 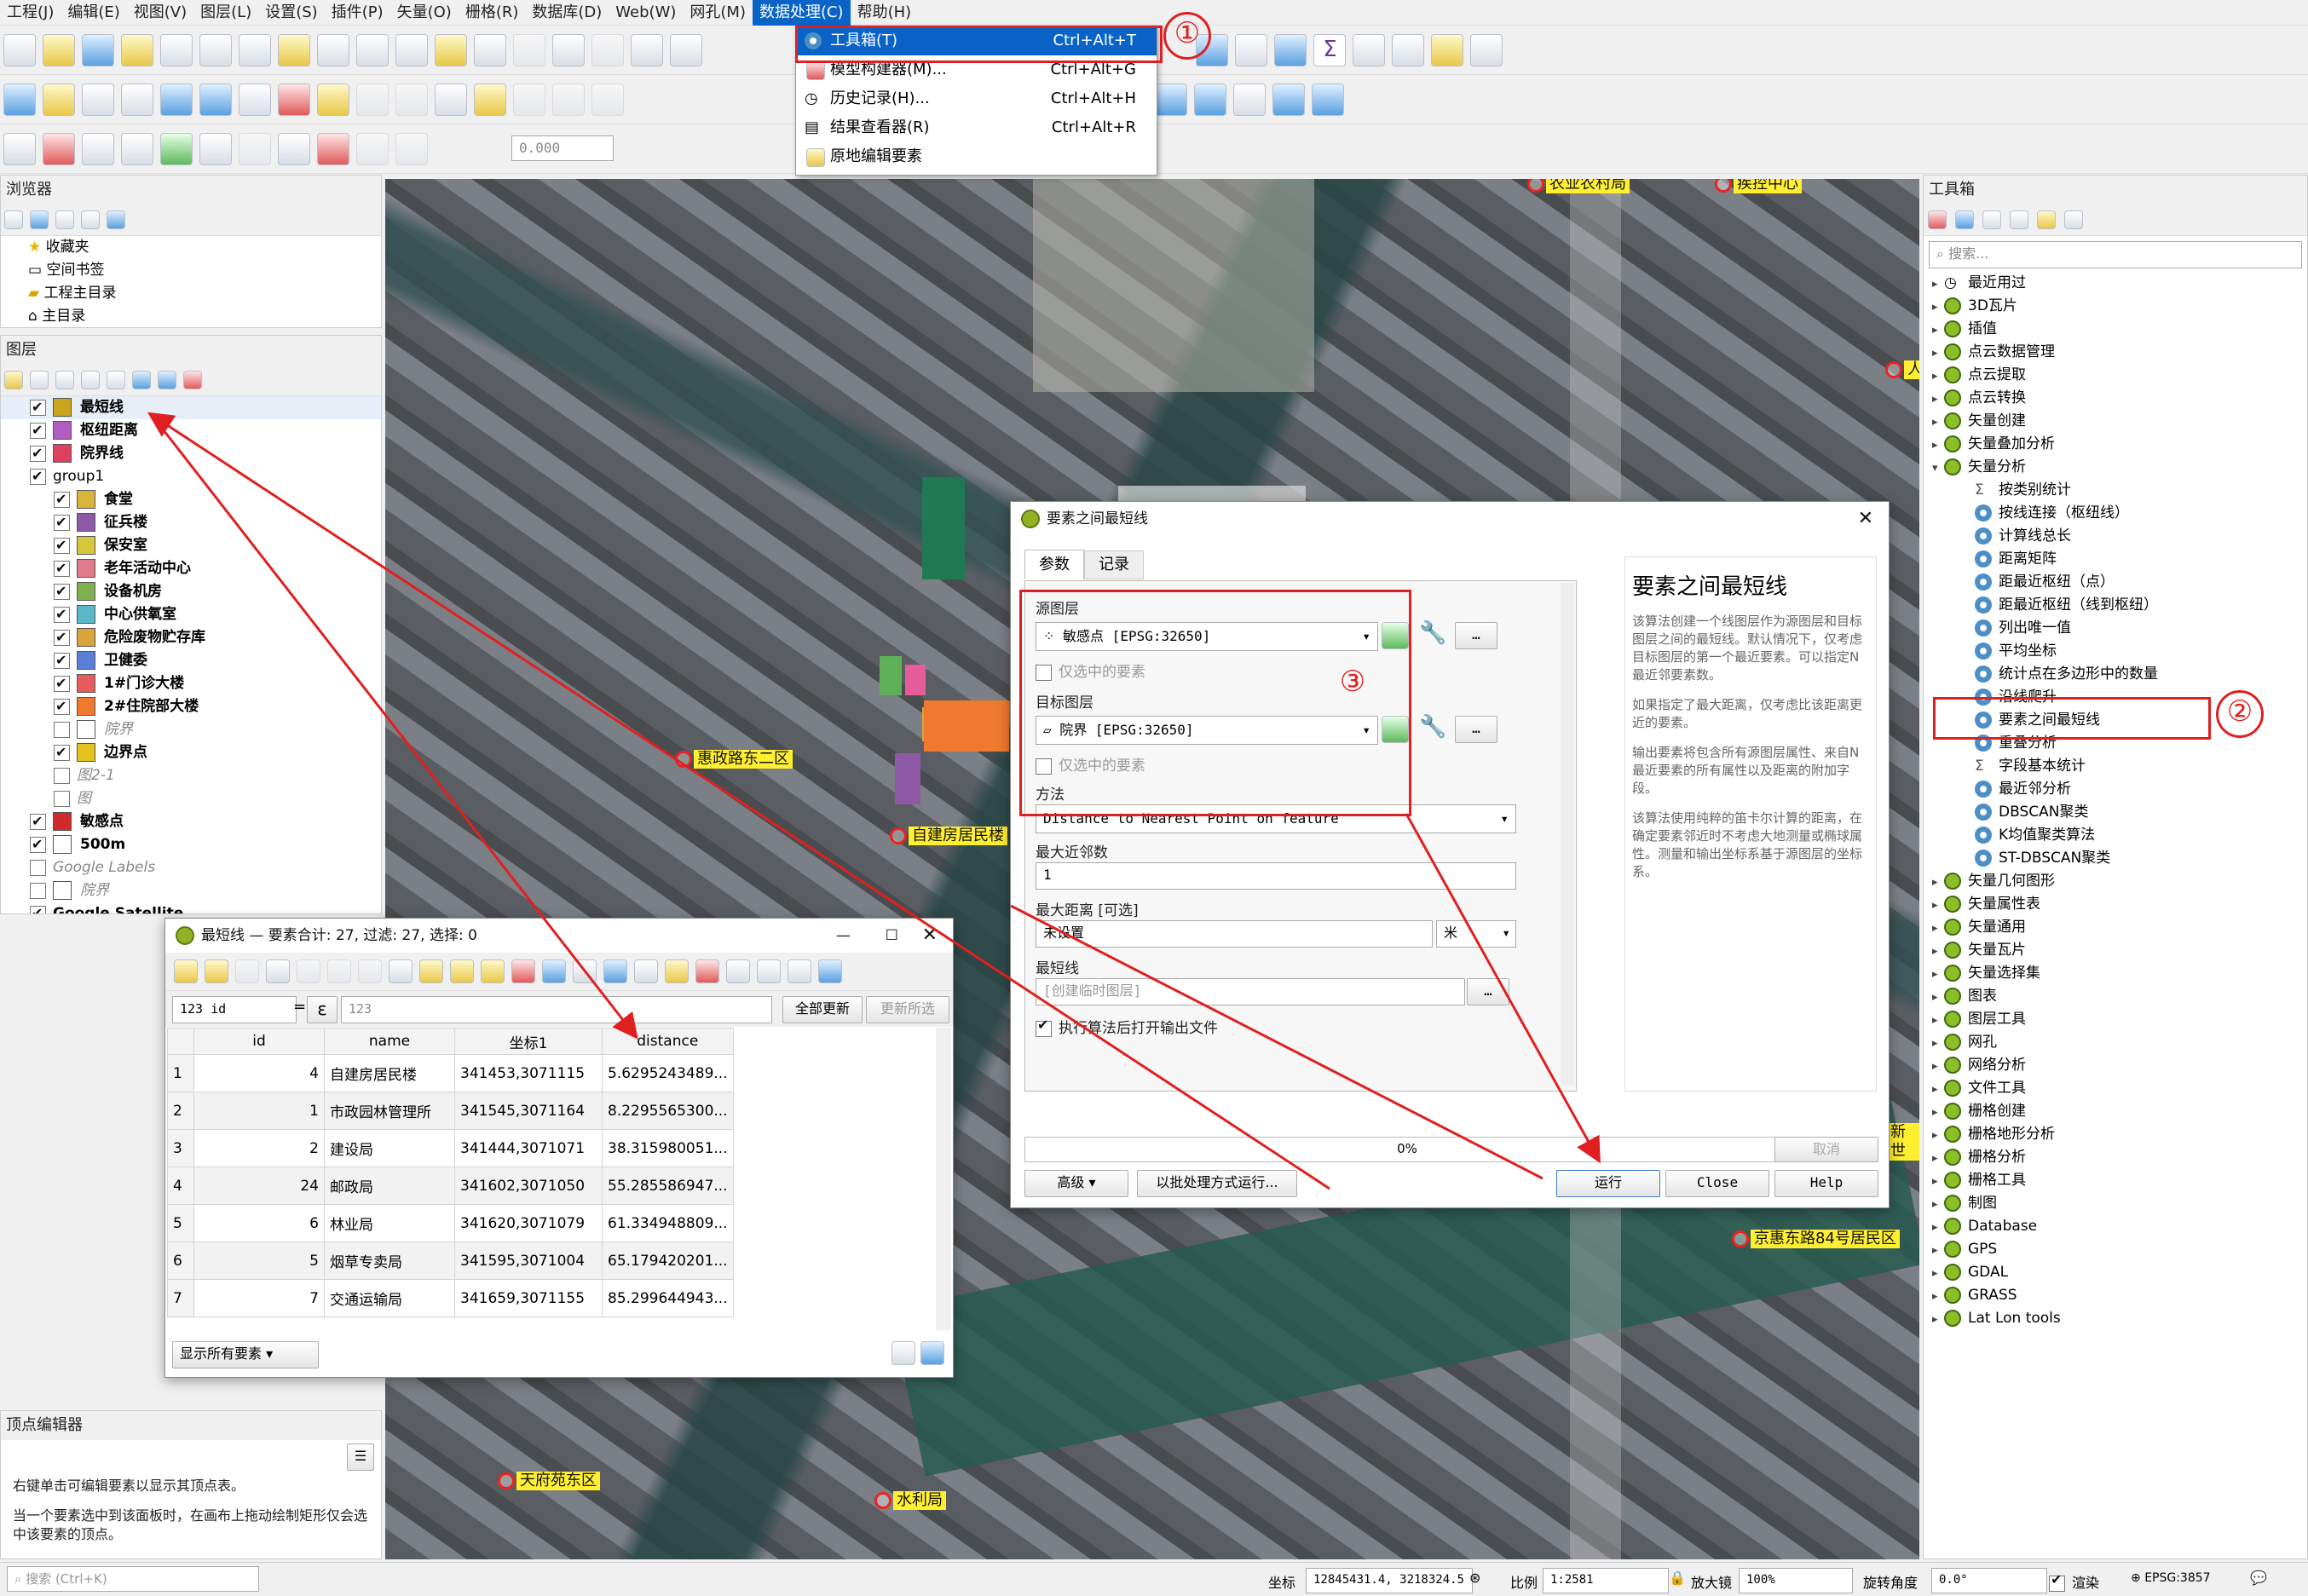 I want to click on layer-item: 最短线, so click(x=191, y=407).